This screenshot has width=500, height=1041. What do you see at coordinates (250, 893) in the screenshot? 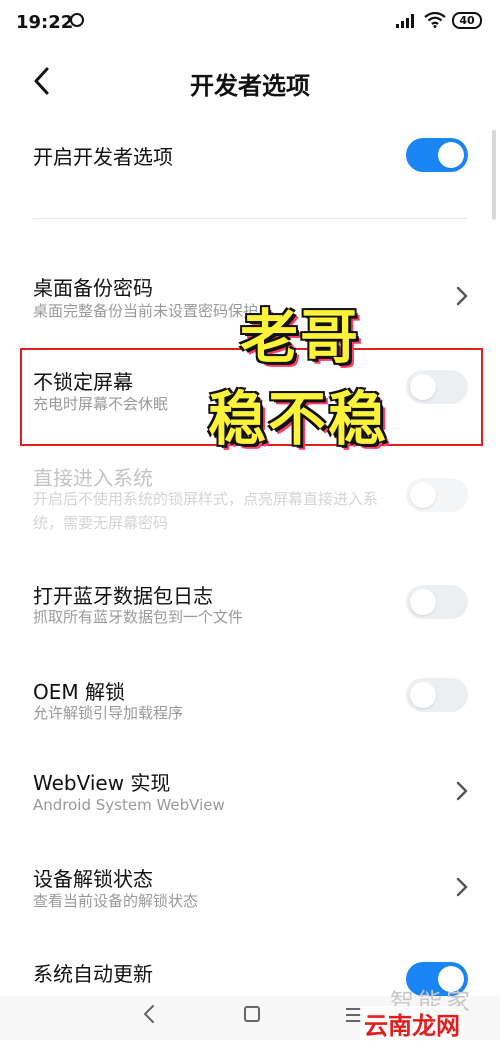
I see `setting-device-unlock-status: 设备解锁状态 查看当前设备的解锁状态` at bounding box center [250, 893].